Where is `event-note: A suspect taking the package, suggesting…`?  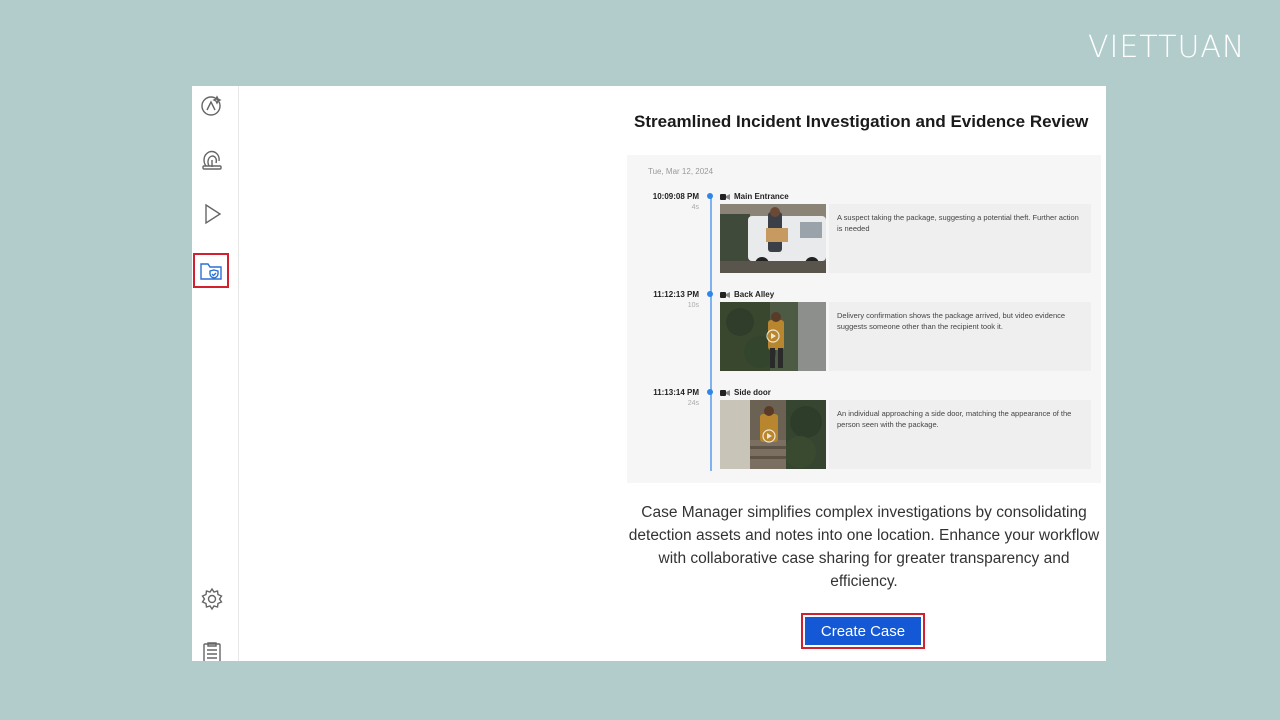
event-note: A suspect taking the package, suggesting… is located at coordinates (960, 238).